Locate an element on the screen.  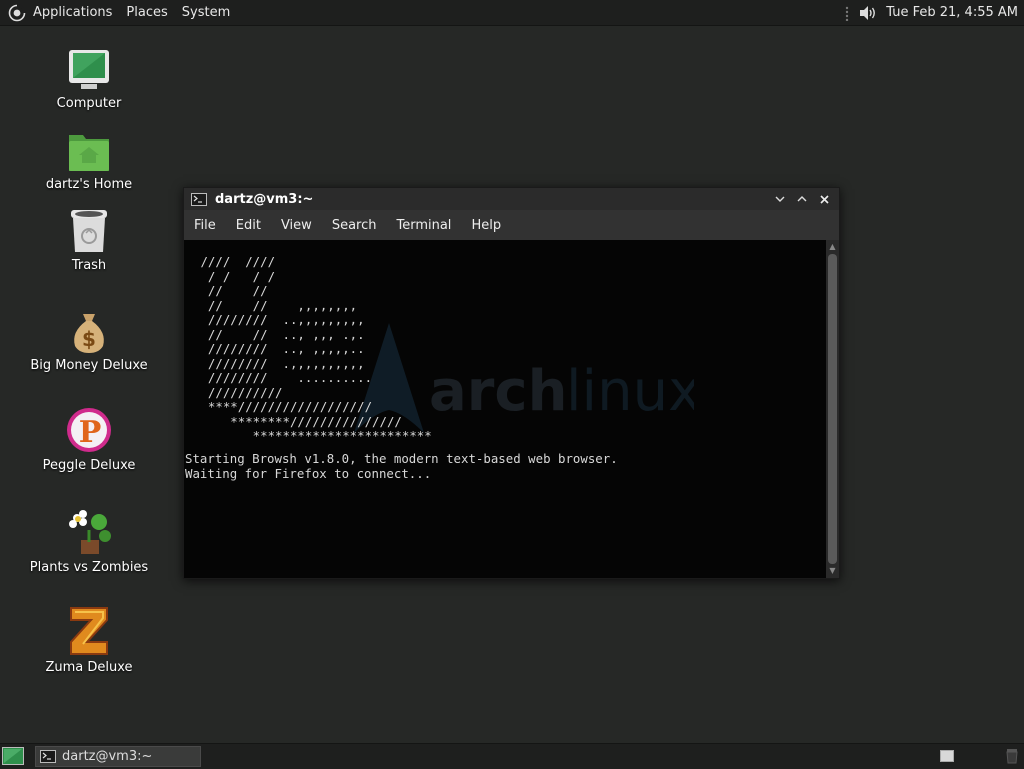
trash-applet-icon is located at coordinates (1012, 756).